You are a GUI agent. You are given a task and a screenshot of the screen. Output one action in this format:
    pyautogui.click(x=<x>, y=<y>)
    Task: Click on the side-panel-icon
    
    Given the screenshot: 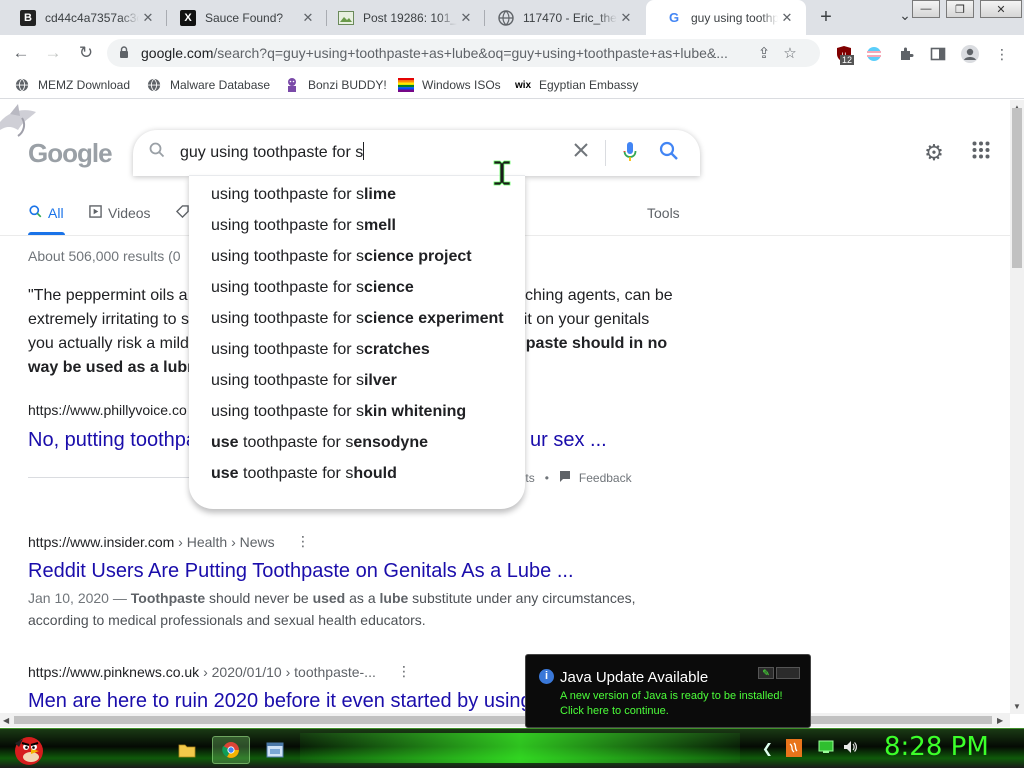 What is the action you would take?
    pyautogui.click(x=938, y=54)
    